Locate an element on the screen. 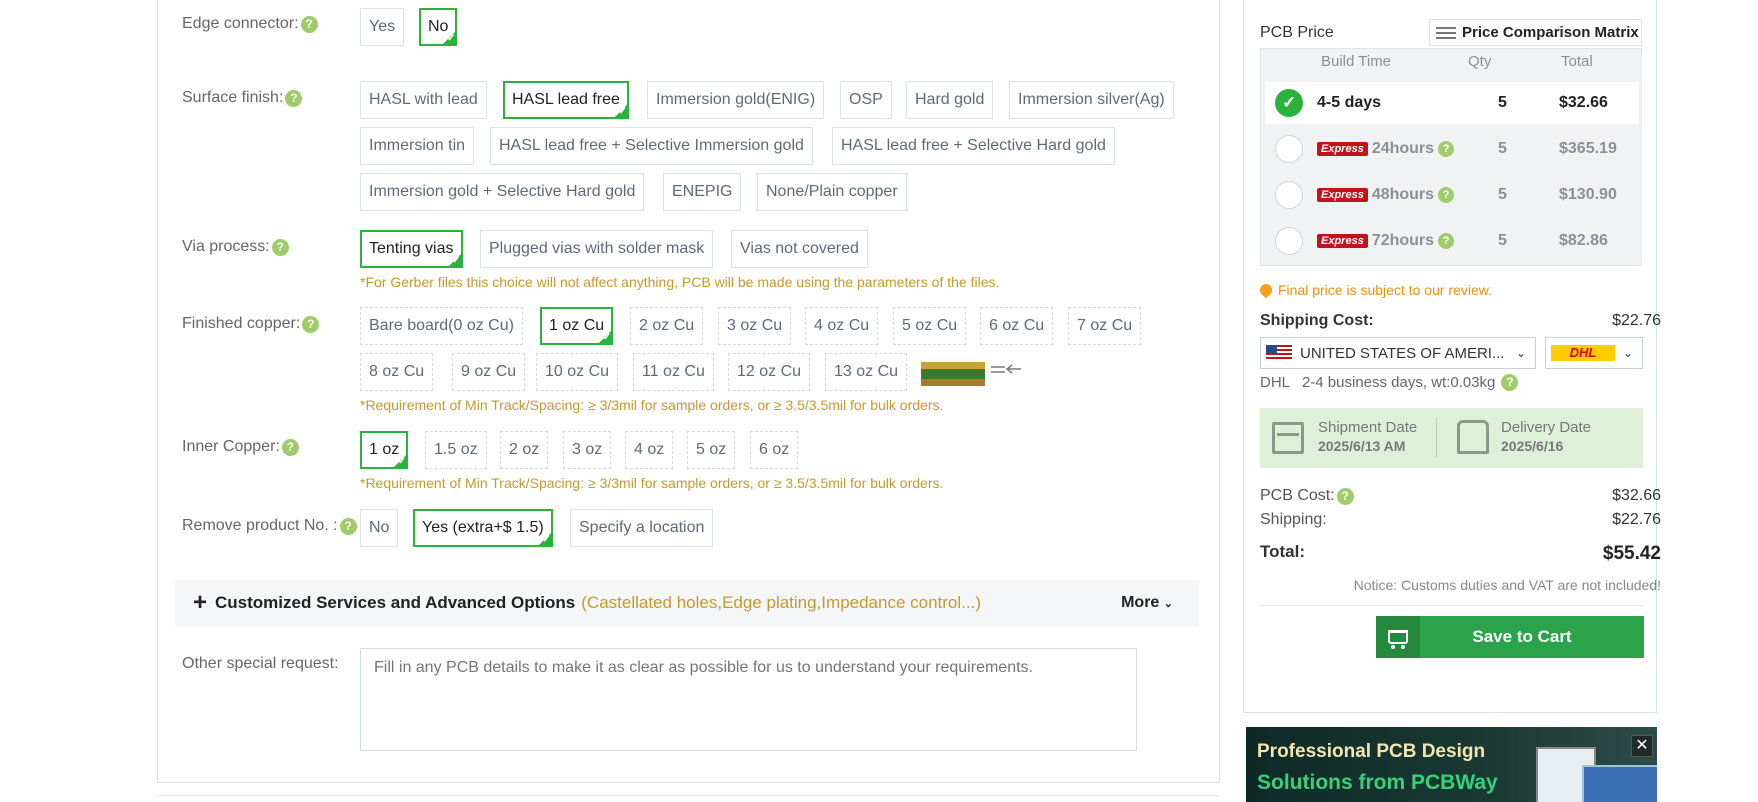 The height and width of the screenshot is (802, 1758). via-option: Plugged vias with solder mask is located at coordinates (597, 249).